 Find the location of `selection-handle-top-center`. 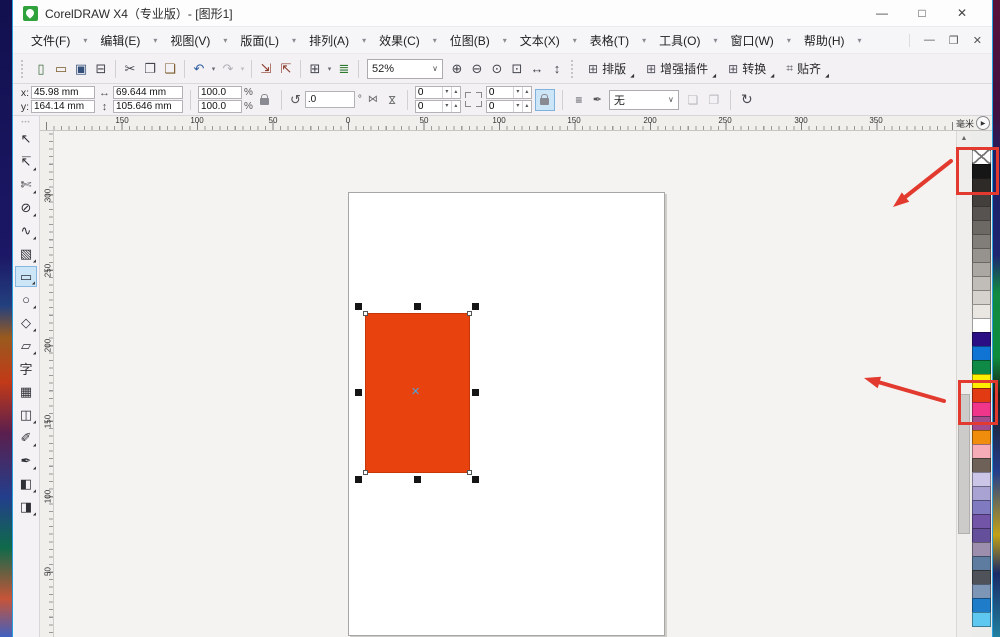

selection-handle-top-center is located at coordinates (417, 306).